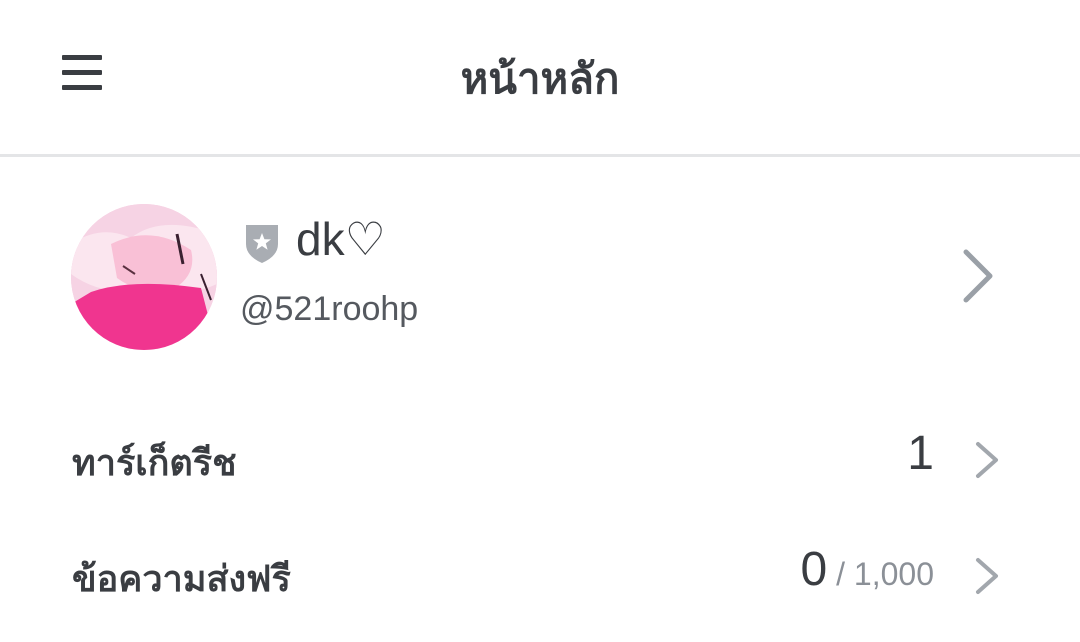 Image resolution: width=1080 pixels, height=642 pixels. I want to click on row-count: 1, so click(920, 453).